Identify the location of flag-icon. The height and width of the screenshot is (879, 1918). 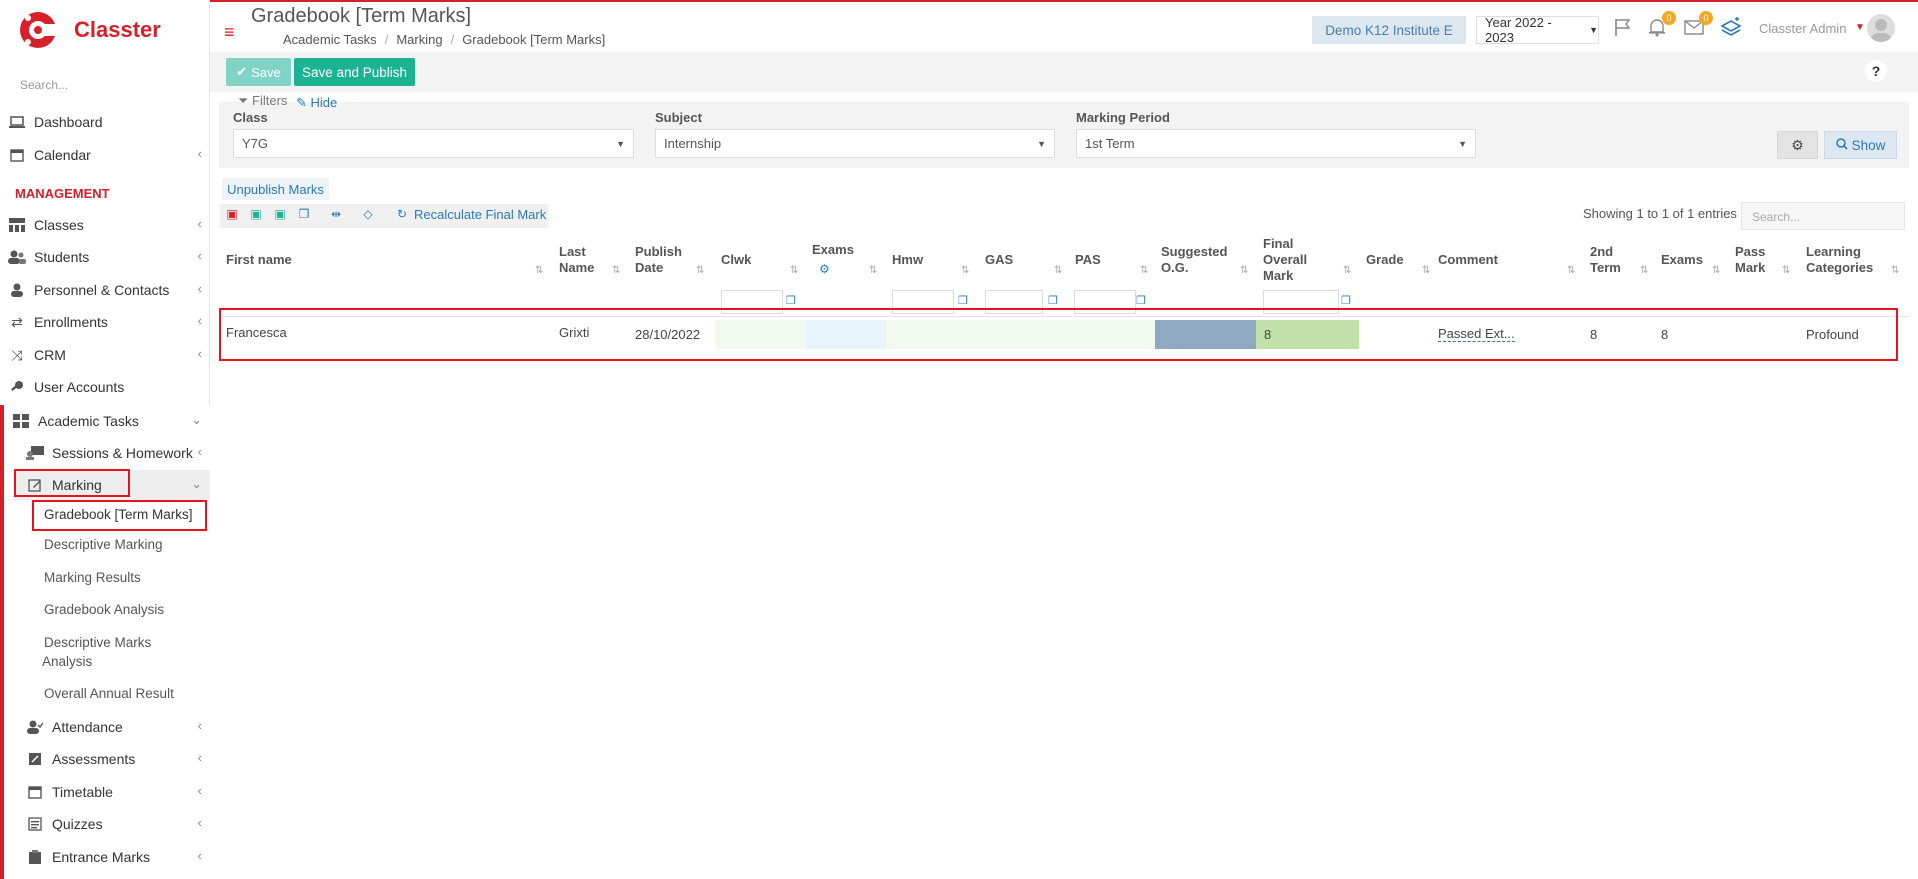
(1623, 28).